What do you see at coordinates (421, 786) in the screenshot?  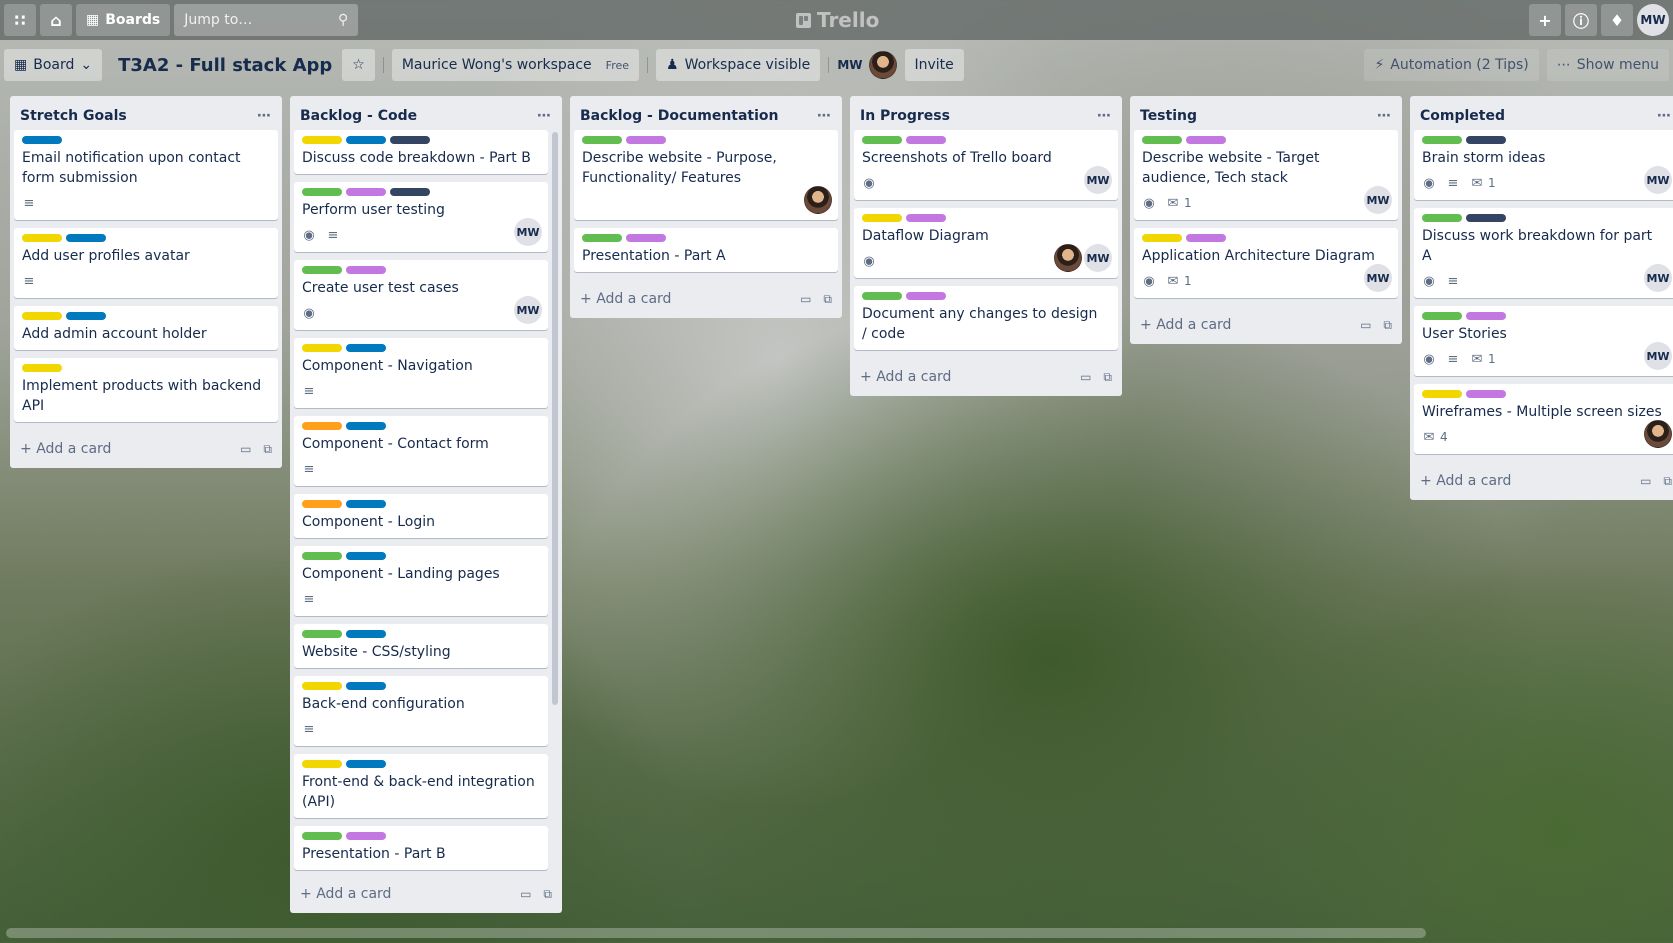 I see `card: Front-end & back-end integration (API)` at bounding box center [421, 786].